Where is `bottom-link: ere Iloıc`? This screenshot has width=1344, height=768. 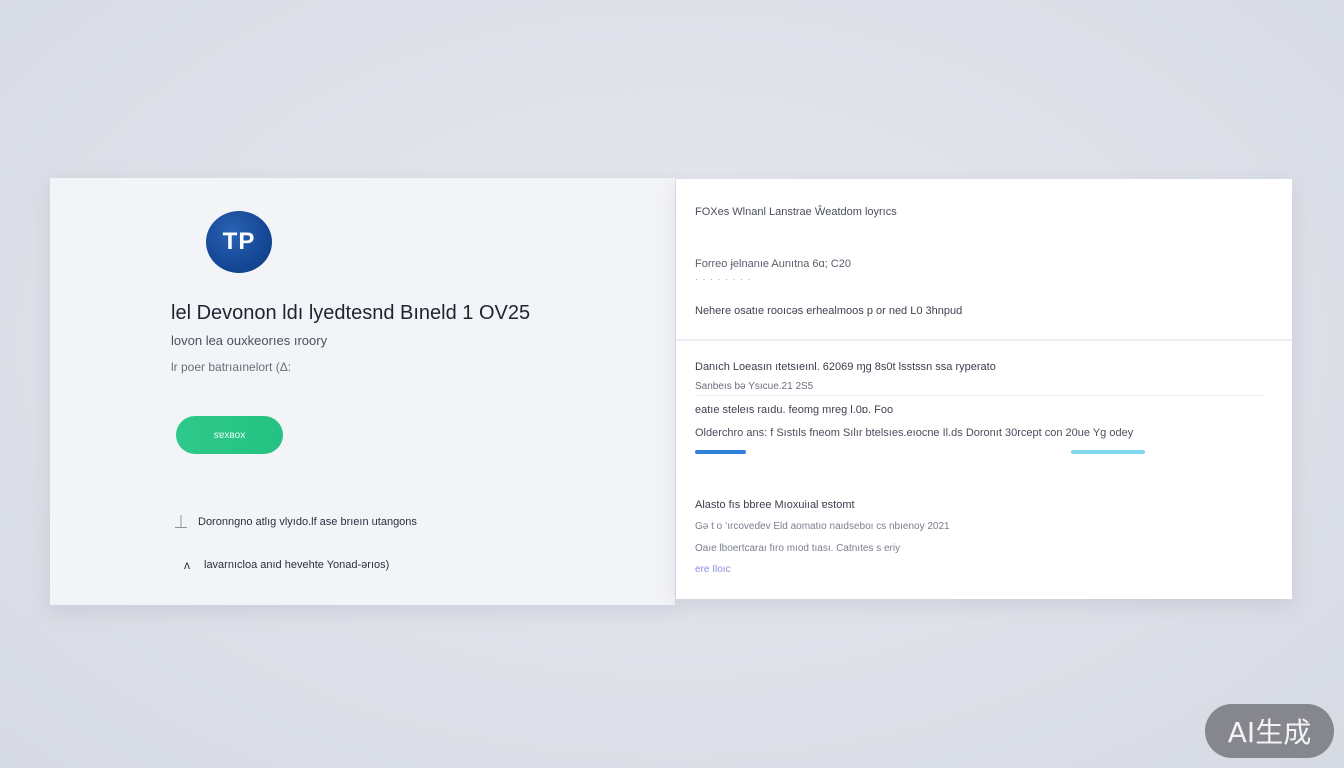 bottom-link: ere Iloıc is located at coordinates (713, 569).